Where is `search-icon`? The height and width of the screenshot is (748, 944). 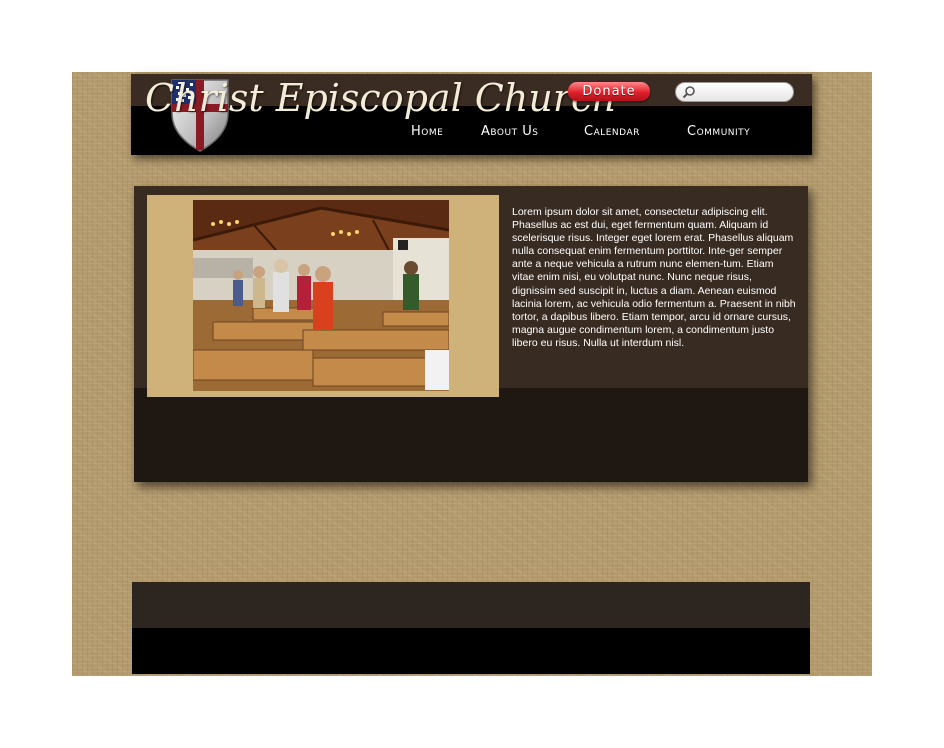 search-icon is located at coordinates (689, 92).